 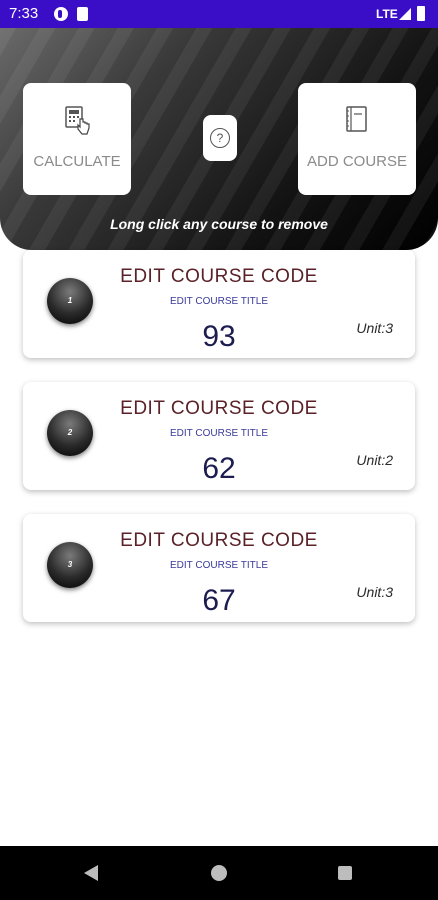 I want to click on signal-icon, so click(x=405, y=14).